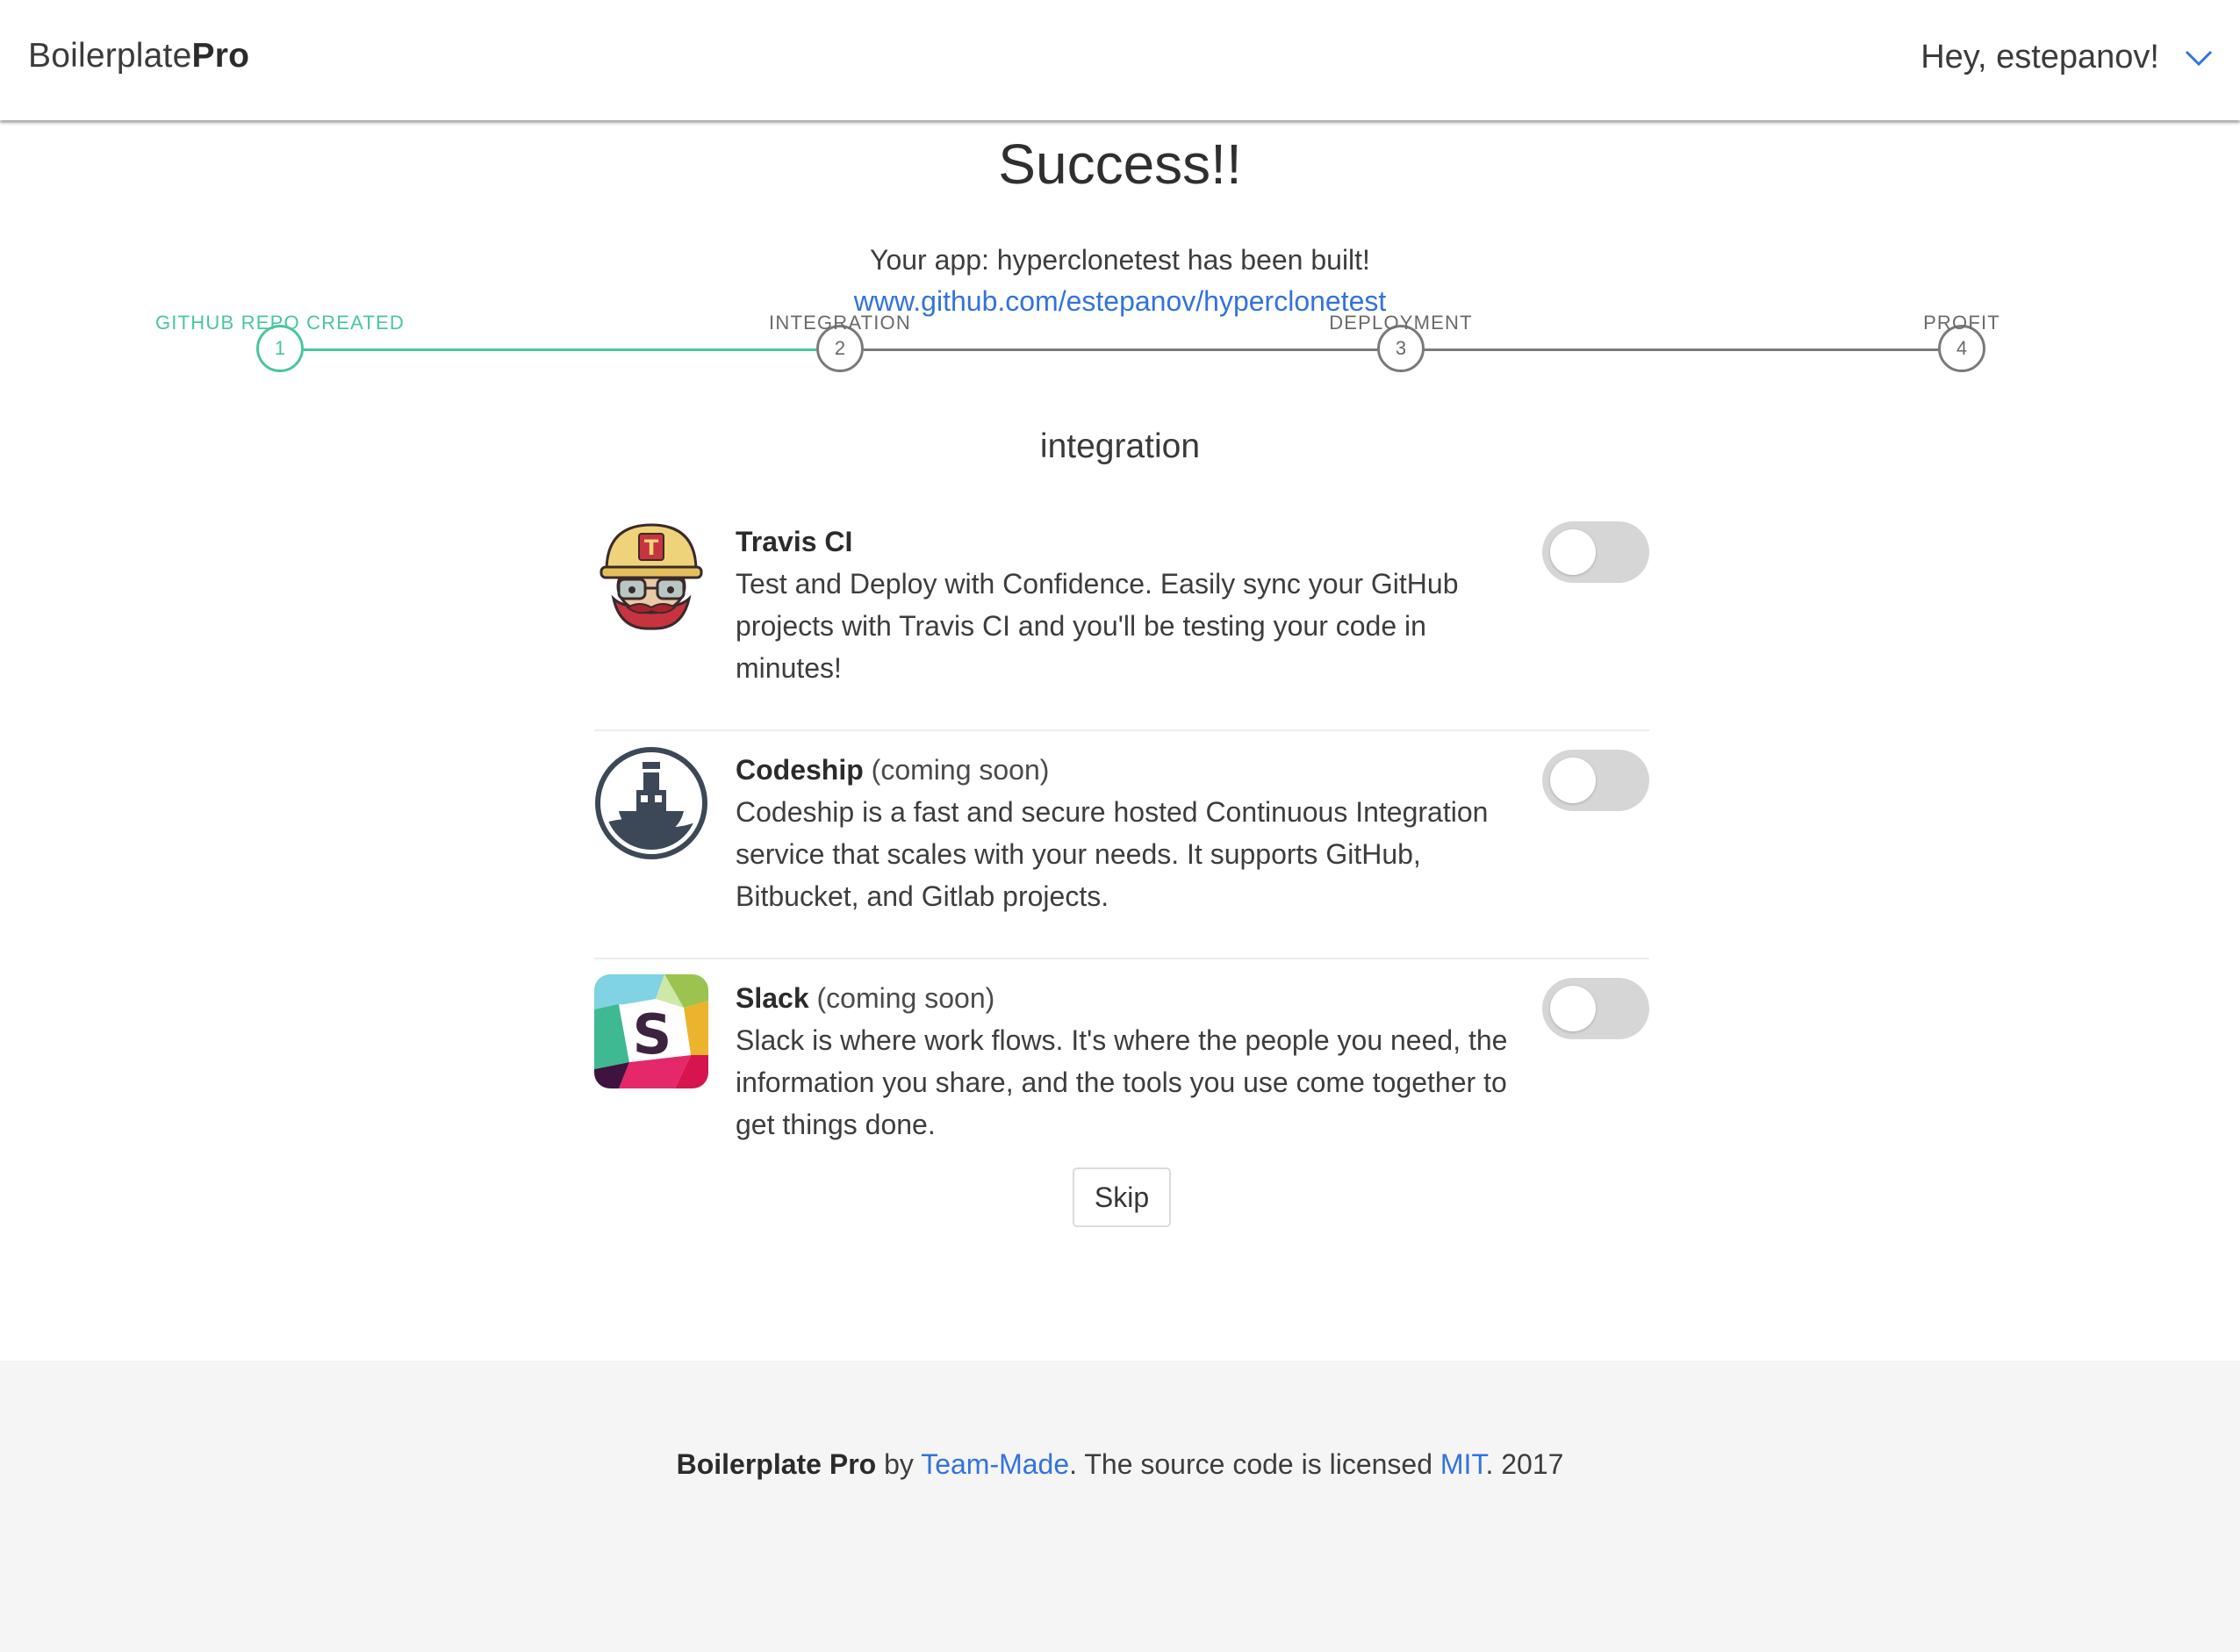 The height and width of the screenshot is (1652, 2240). What do you see at coordinates (1401, 323) in the screenshot?
I see `step-3-label: DEPLOYMENT` at bounding box center [1401, 323].